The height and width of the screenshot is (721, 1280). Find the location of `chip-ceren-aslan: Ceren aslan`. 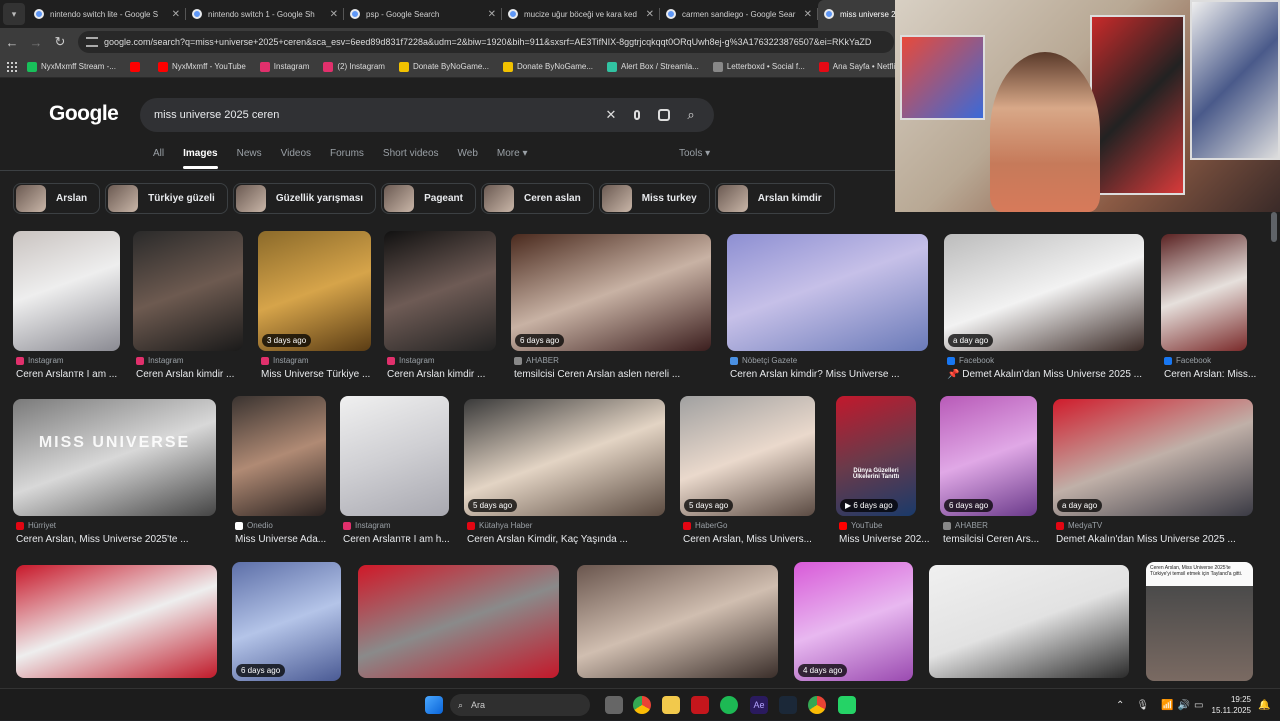

chip-ceren-aslan: Ceren aslan is located at coordinates (537, 198).